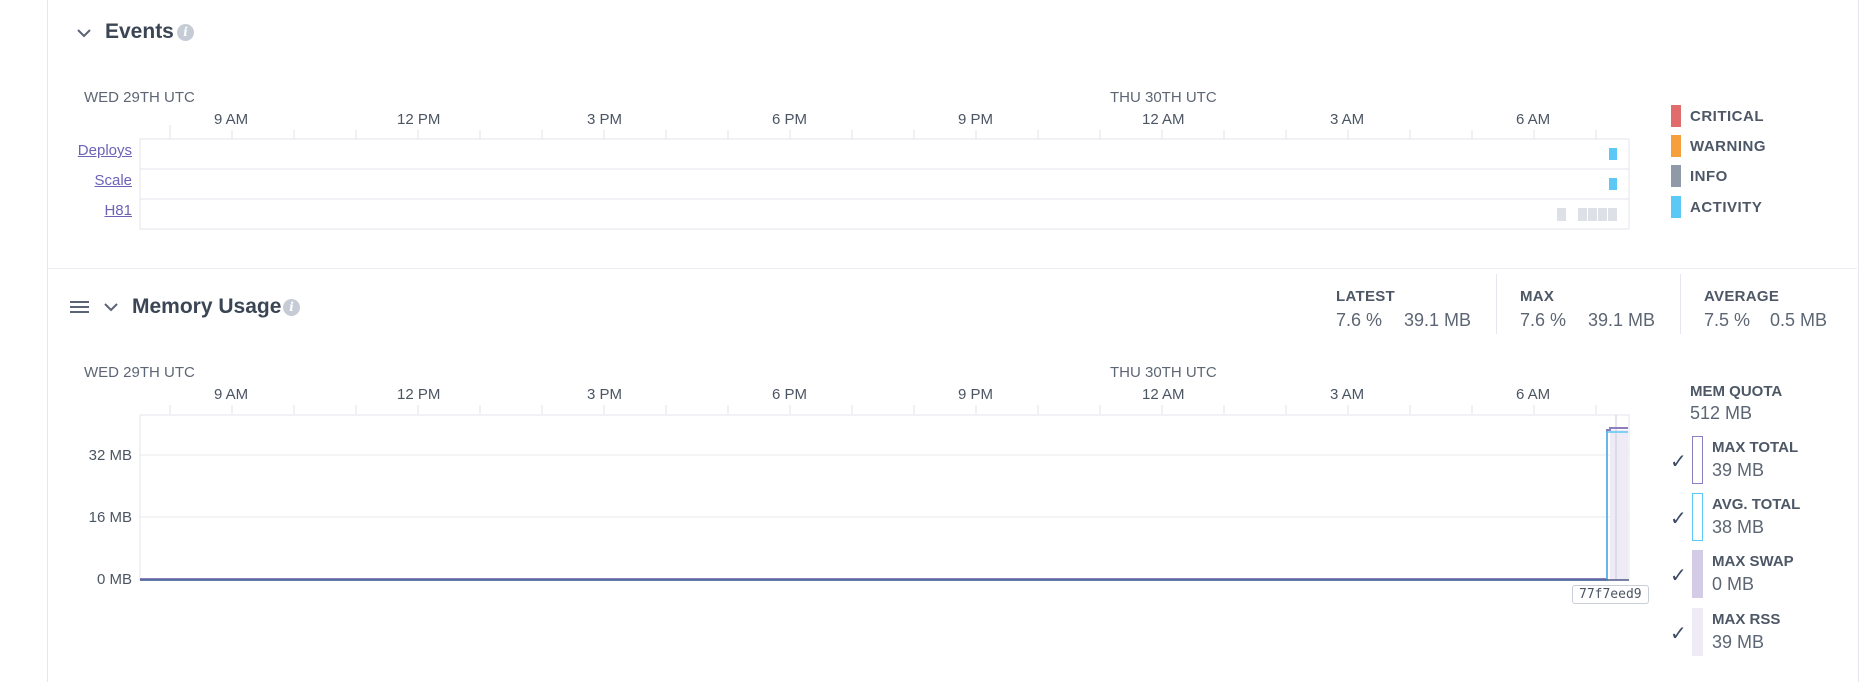 The height and width of the screenshot is (682, 1872). I want to click on memory-title: Memory Usage, so click(207, 306).